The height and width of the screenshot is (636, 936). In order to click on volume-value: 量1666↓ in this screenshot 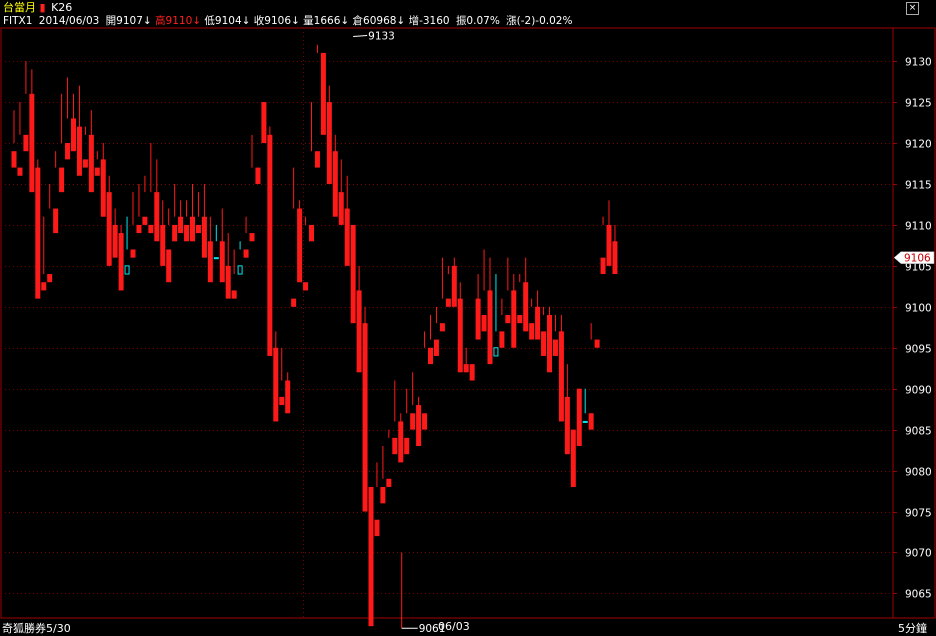, I will do `click(326, 21)`.